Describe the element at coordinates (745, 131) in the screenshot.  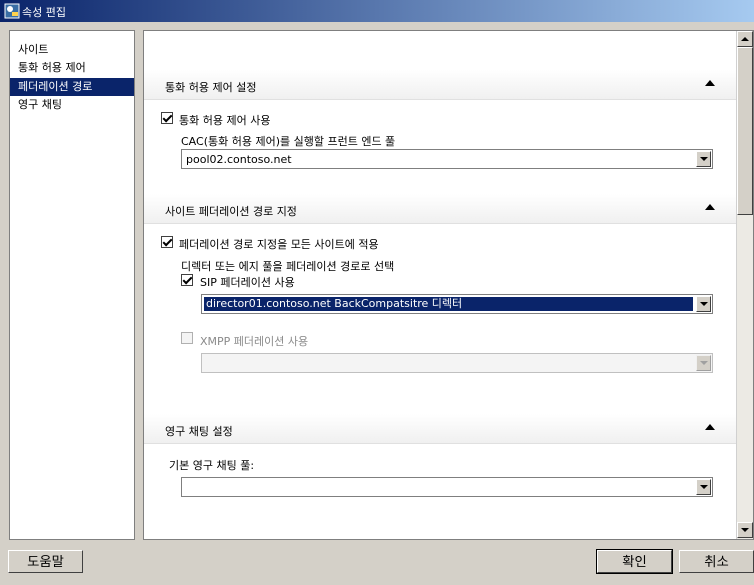
I see `scroll-thumb` at that location.